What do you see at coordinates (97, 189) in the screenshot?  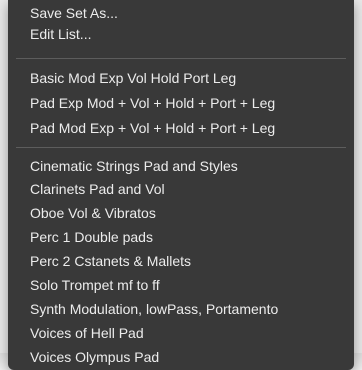 I see `menu-item-clarinets: Clarinets Pad and Vol` at bounding box center [97, 189].